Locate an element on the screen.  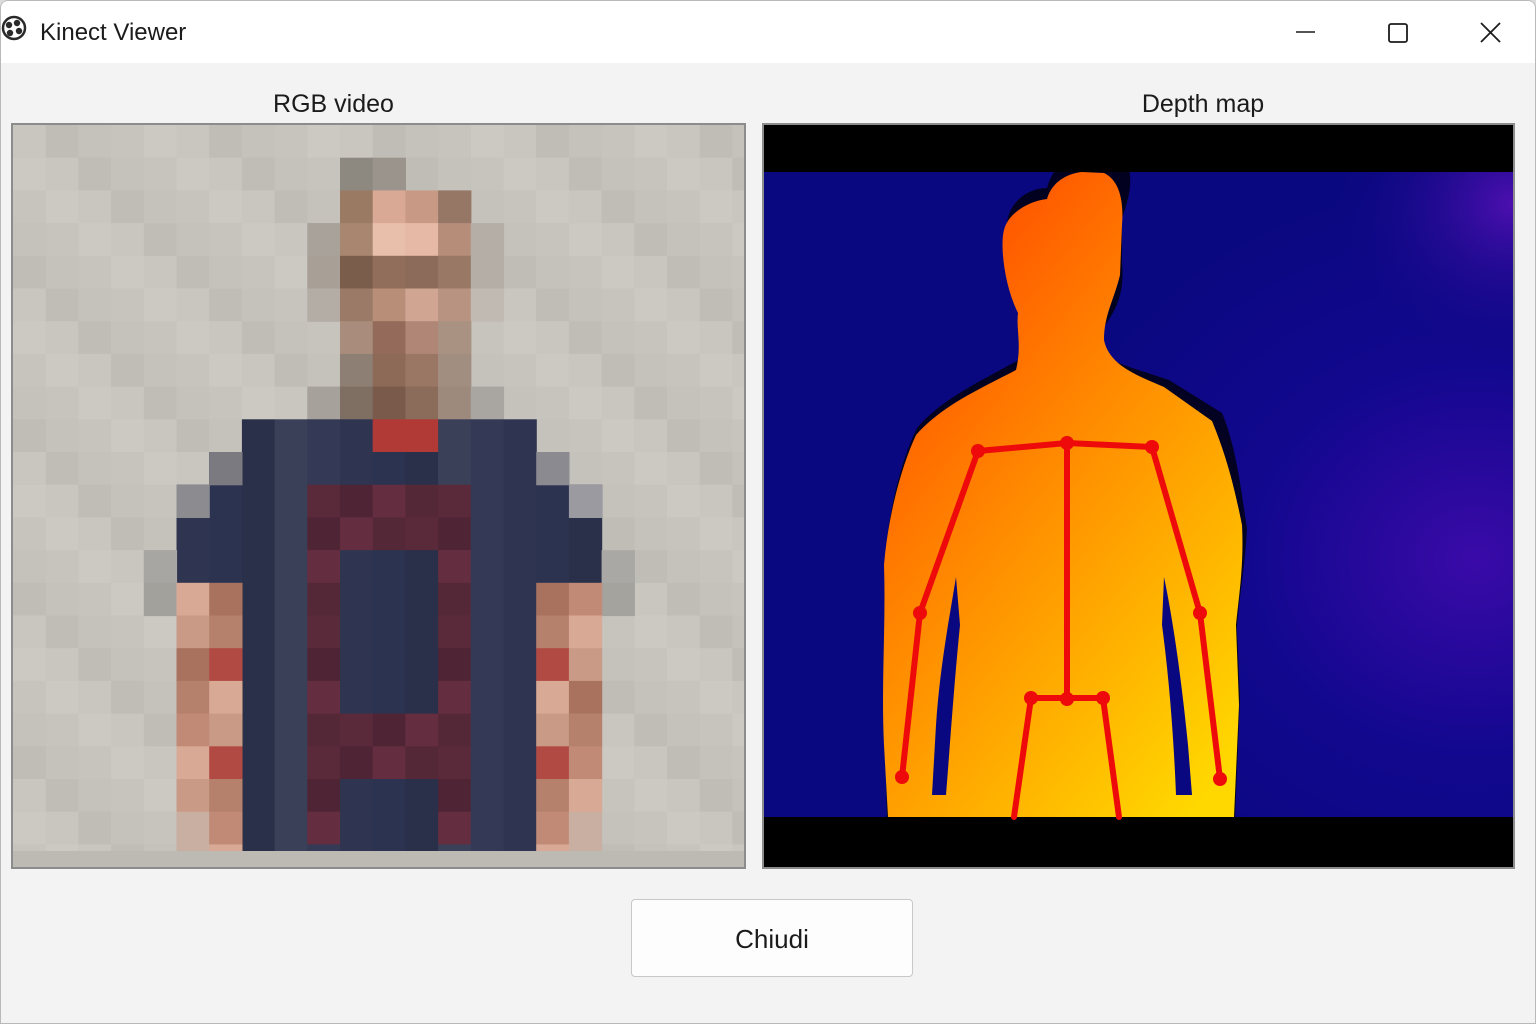
close-icon is located at coordinates (1490, 32).